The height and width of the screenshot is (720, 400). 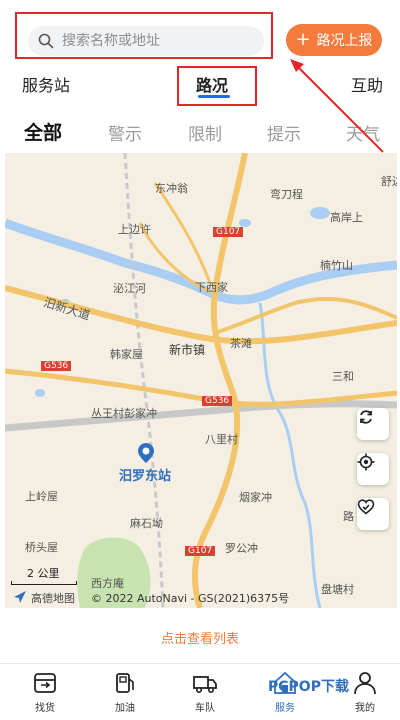 I want to click on highway-badge-g107: G107, so click(x=228, y=232).